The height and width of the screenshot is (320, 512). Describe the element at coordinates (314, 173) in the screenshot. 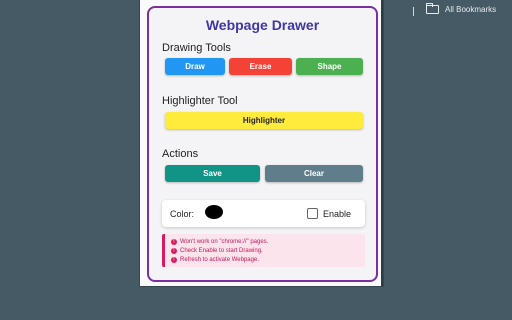

I see `clear-button: Clear` at that location.